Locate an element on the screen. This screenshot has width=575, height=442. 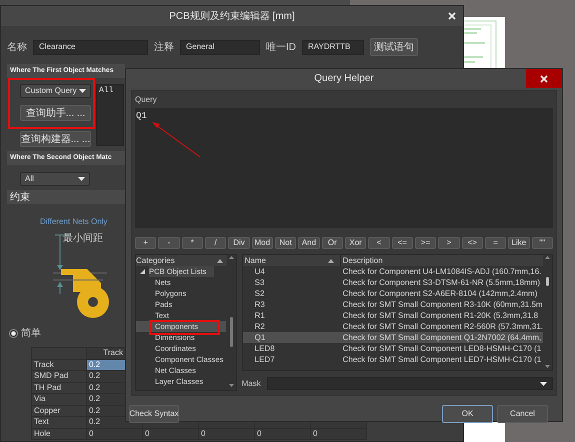
description-cell-text: Check for Component U4-LM1084IS-ADJ (160.7mm,16. is located at coordinates (442, 271).